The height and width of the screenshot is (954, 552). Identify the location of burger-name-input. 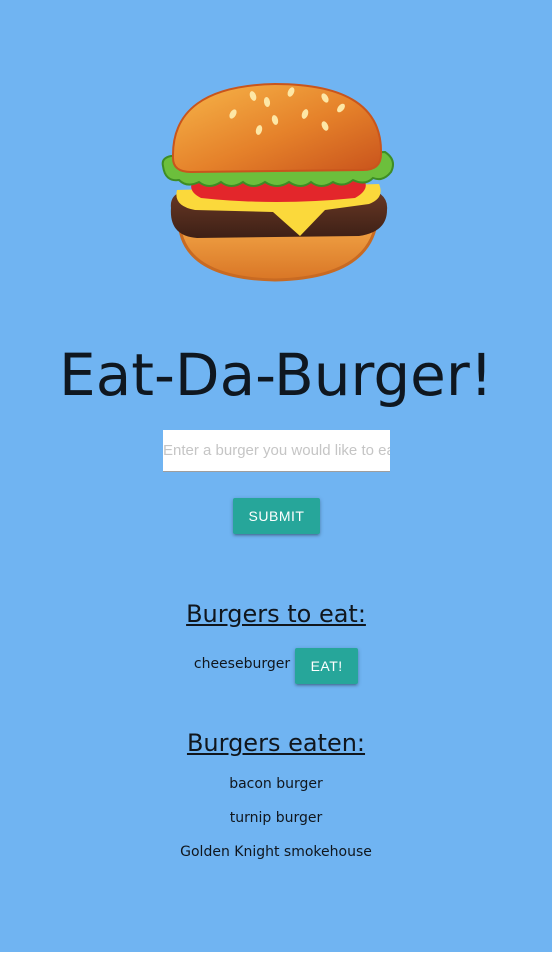
(276, 451).